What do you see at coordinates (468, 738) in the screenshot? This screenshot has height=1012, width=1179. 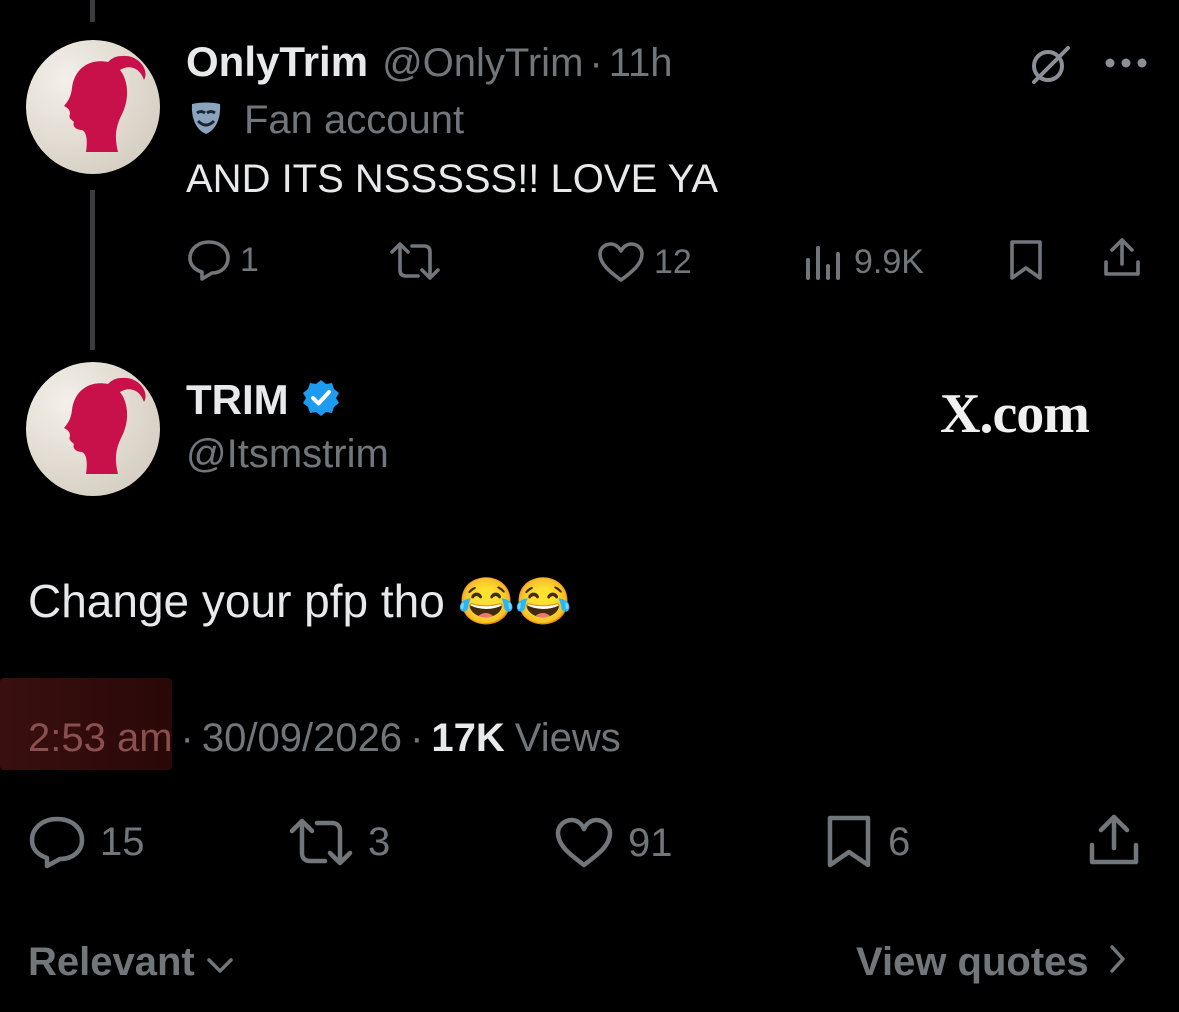 I see `views-count: 17K` at bounding box center [468, 738].